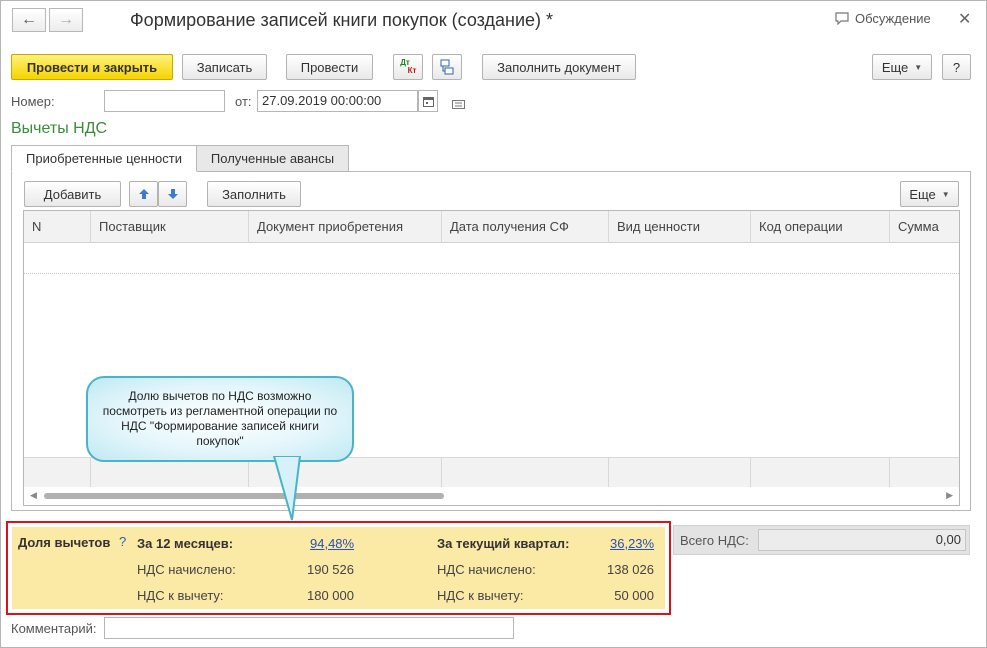 The image size is (987, 648). Describe the element at coordinates (57, 227) in the screenshot. I see `column-header-n: N` at that location.